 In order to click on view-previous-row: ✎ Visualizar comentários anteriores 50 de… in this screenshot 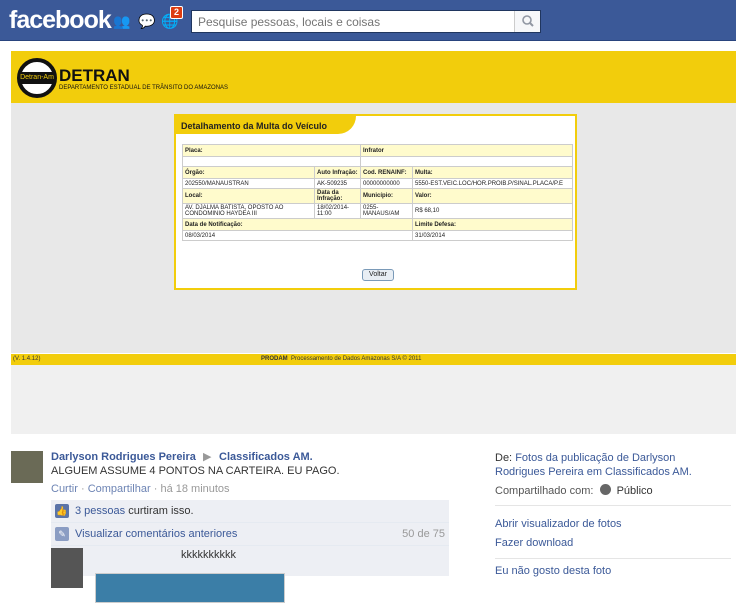, I will do `click(250, 534)`.